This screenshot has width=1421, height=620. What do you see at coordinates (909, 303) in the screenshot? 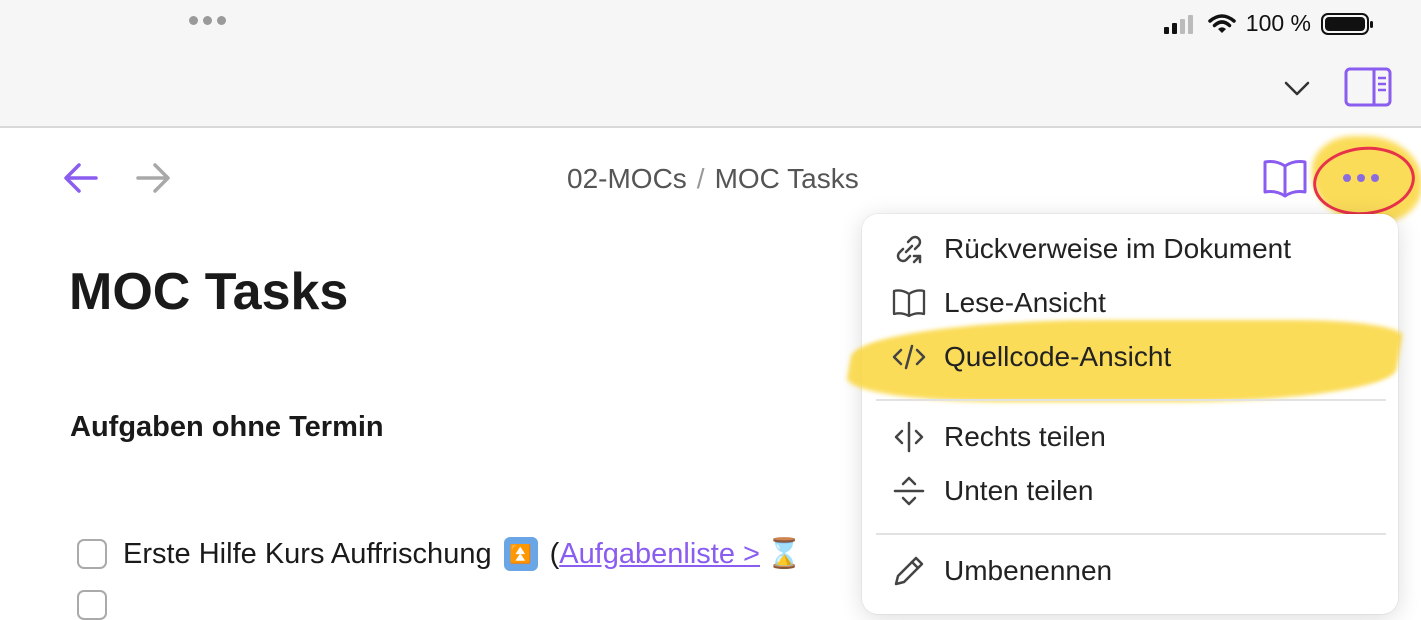
I see `book-icon` at bounding box center [909, 303].